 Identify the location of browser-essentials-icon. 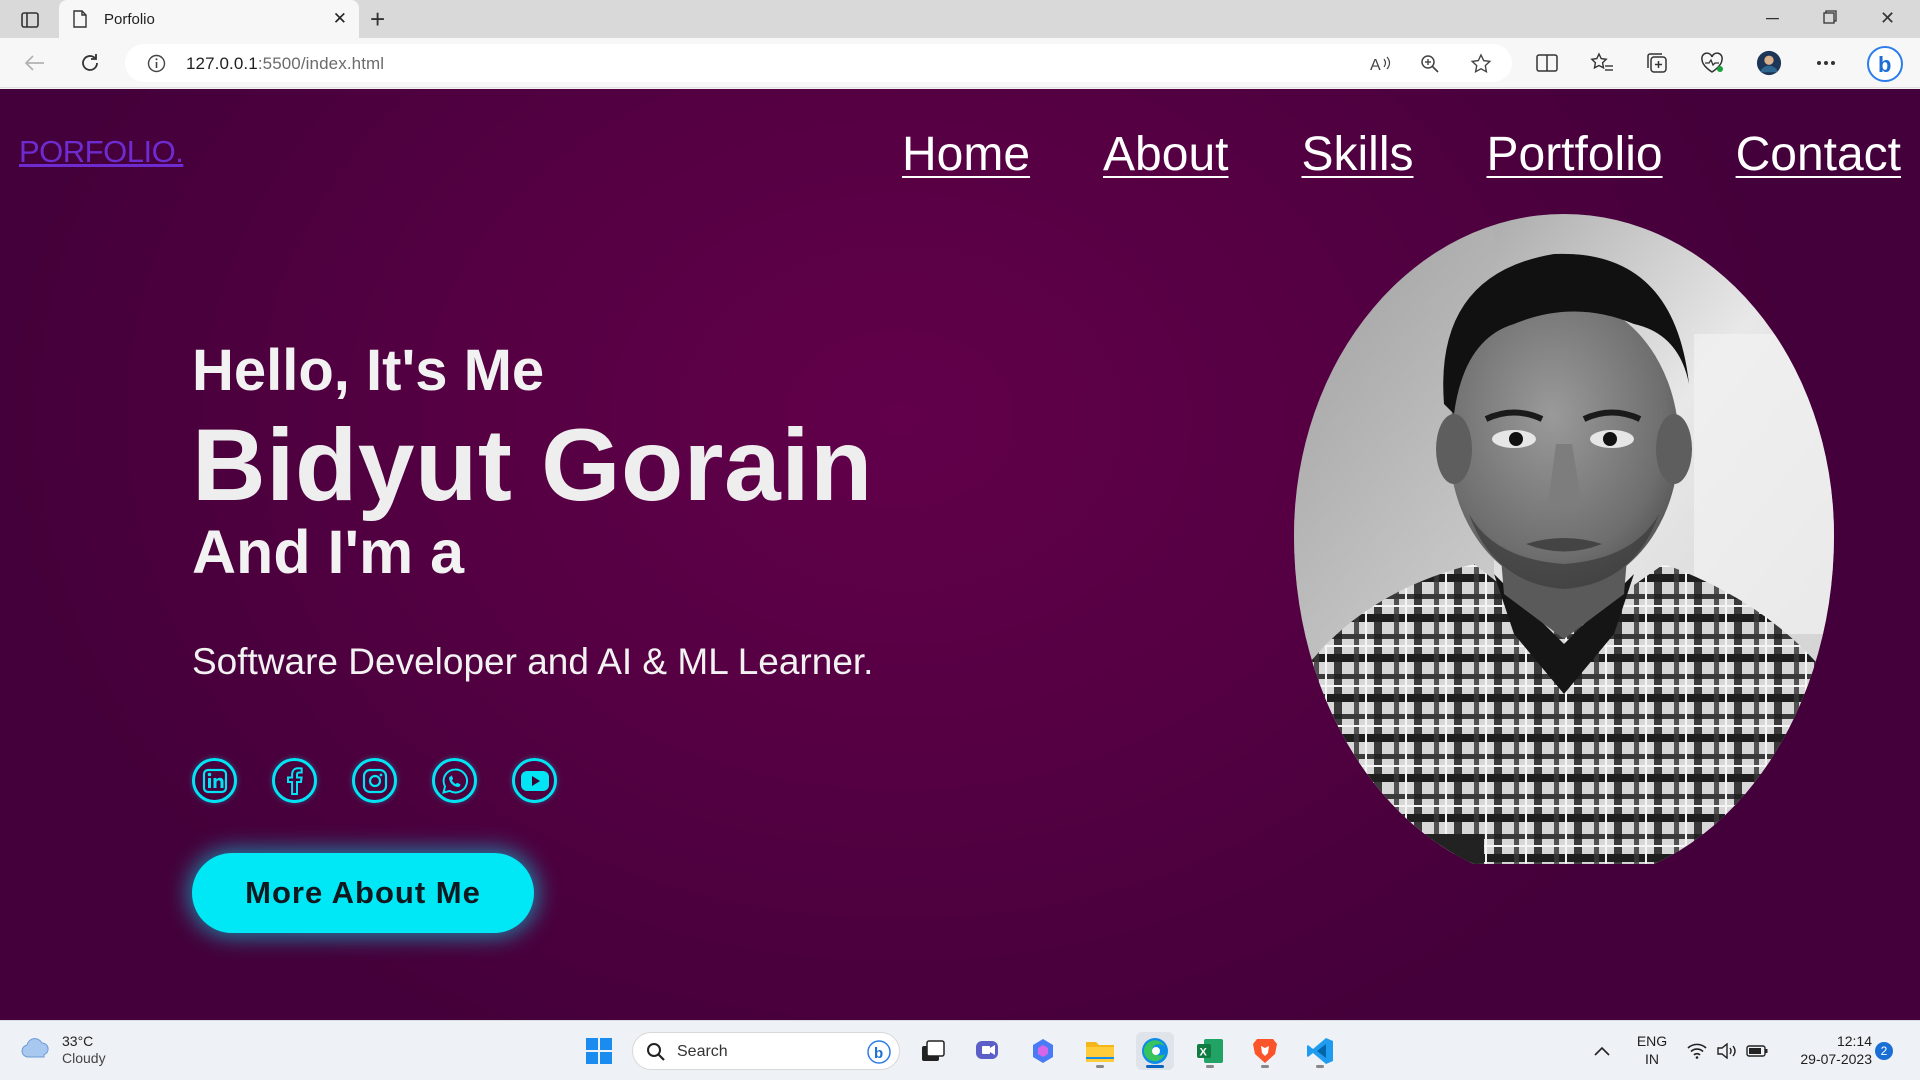
(1712, 63).